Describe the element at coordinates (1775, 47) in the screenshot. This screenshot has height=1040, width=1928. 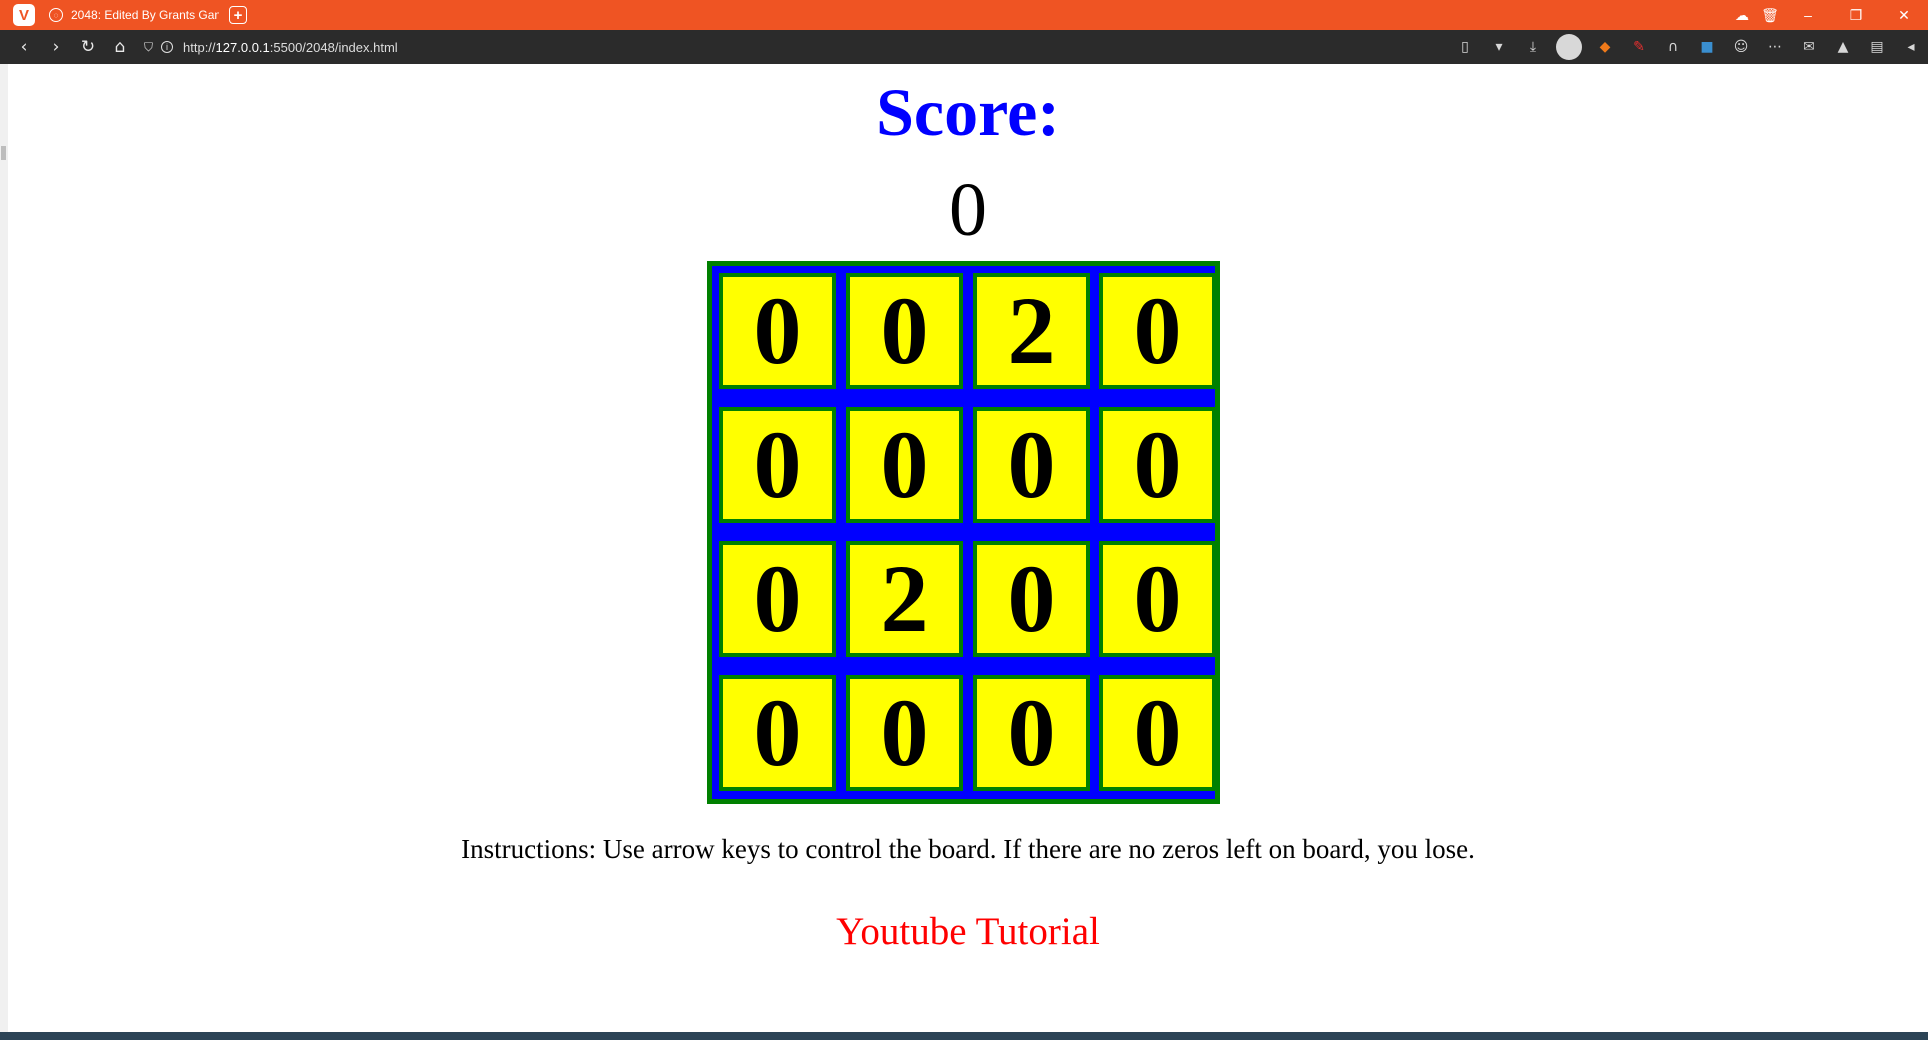
I see `more-extension-icon: ⋯` at that location.